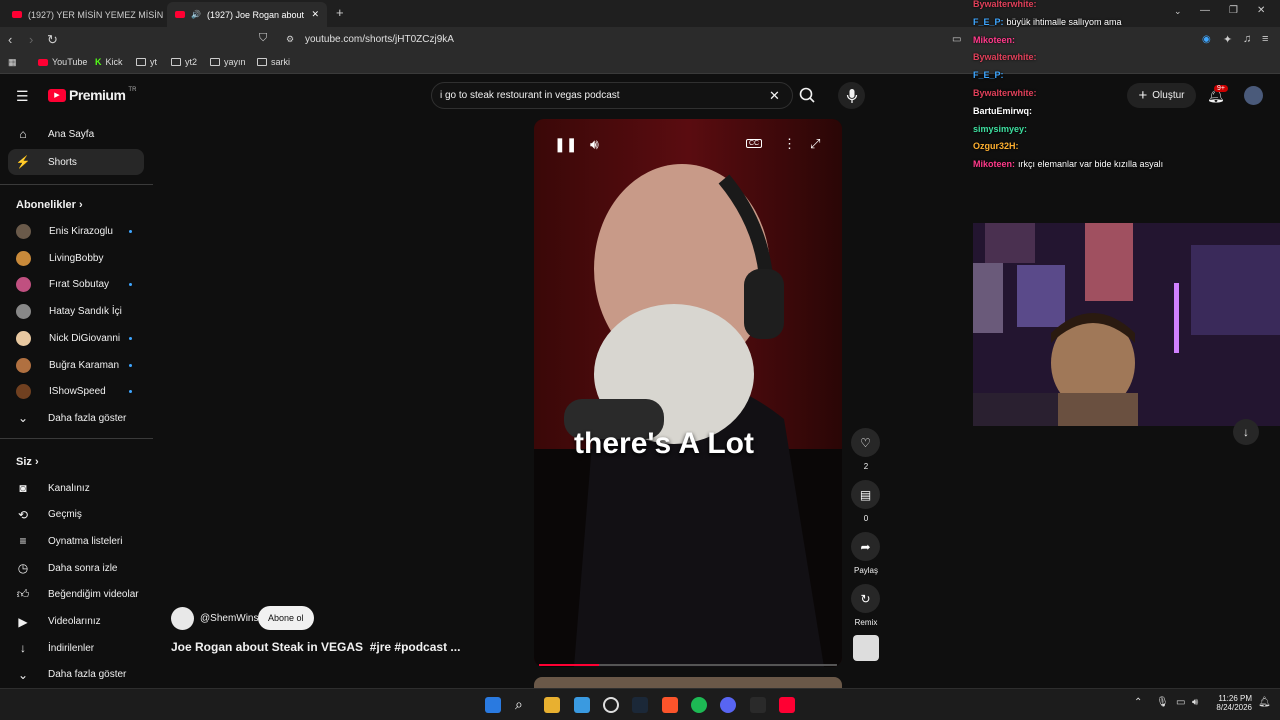  What do you see at coordinates (1161, 95) in the screenshot?
I see `create-button: + Oluştur` at bounding box center [1161, 95].